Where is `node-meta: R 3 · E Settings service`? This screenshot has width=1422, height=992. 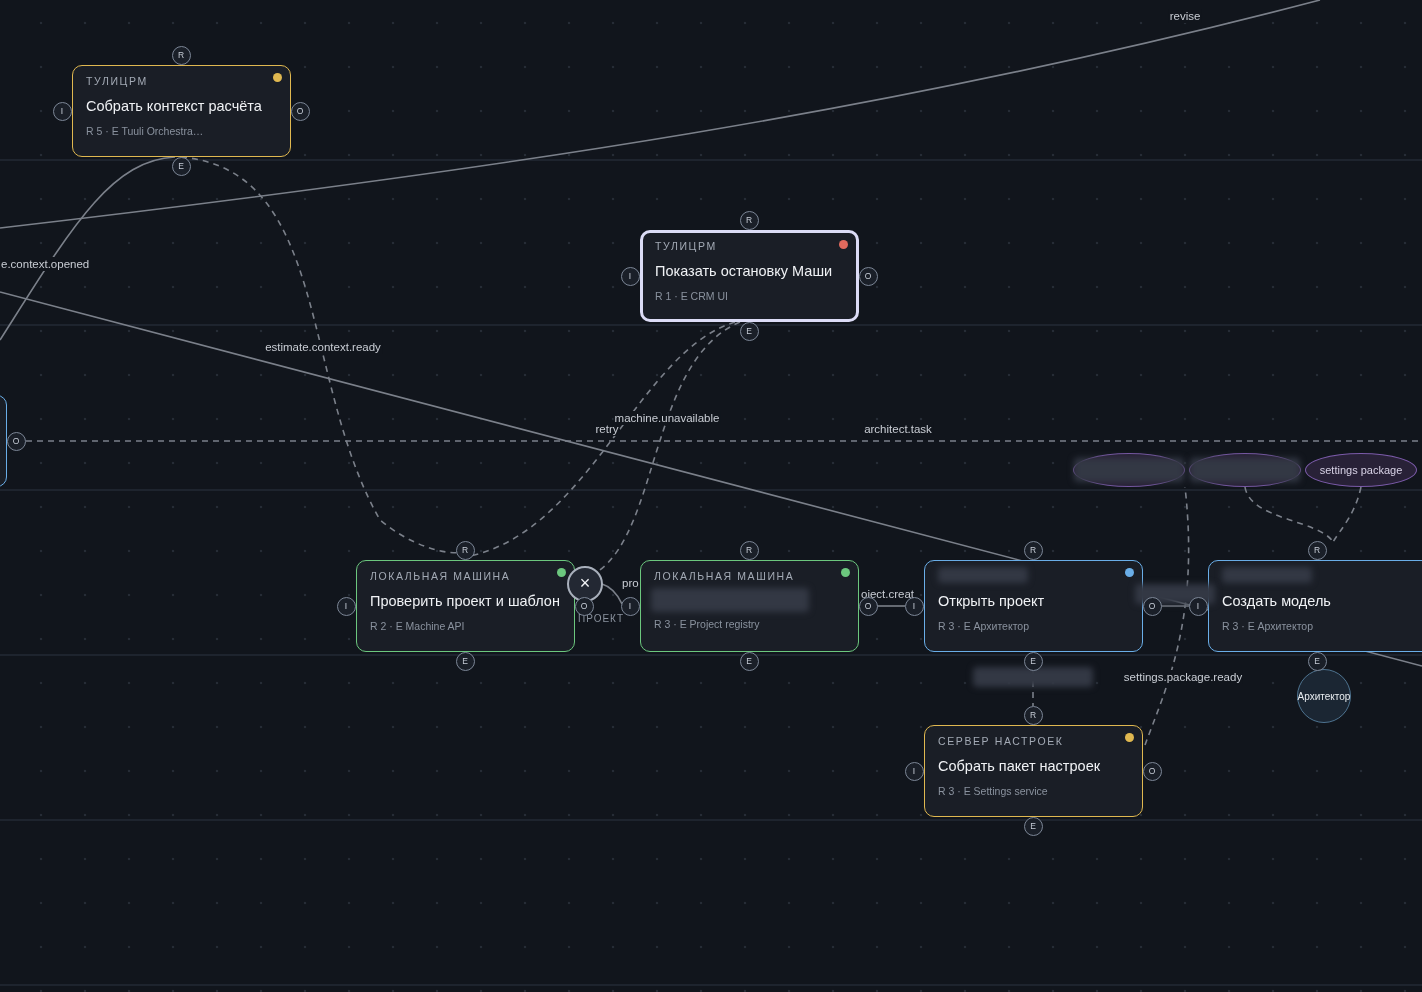 node-meta: R 3 · E Settings service is located at coordinates (993, 791).